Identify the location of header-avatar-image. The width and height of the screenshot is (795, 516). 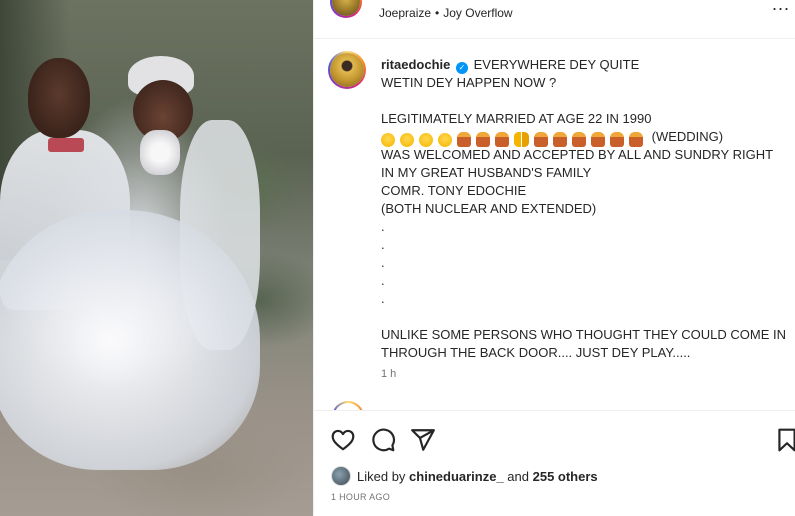
(346, 8).